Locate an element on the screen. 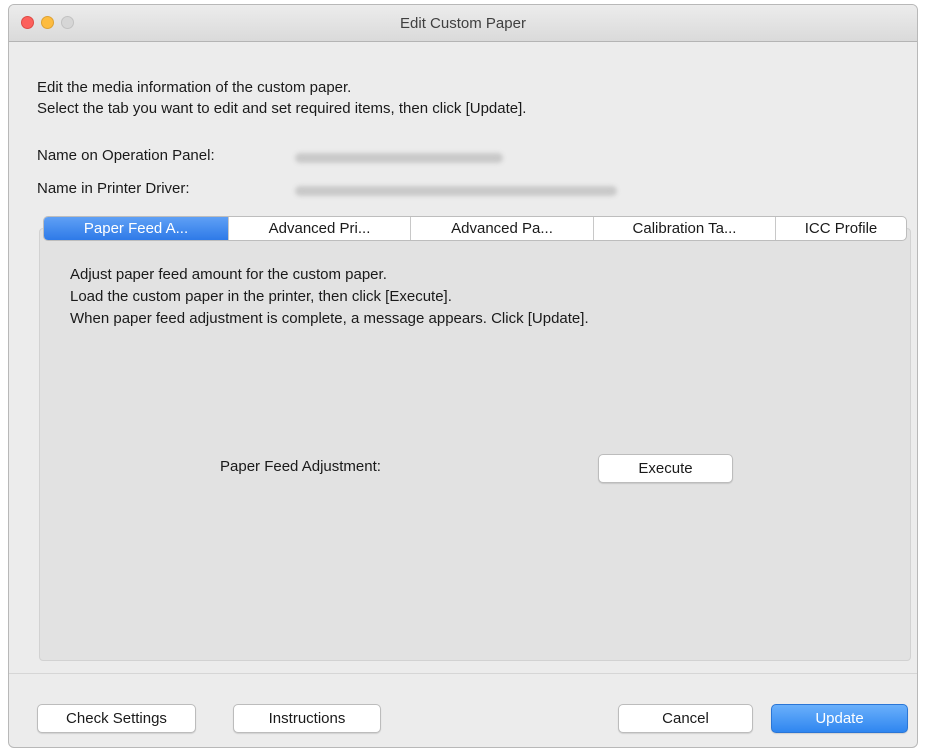  title-bar: Edit Custom Paper is located at coordinates (463, 23).